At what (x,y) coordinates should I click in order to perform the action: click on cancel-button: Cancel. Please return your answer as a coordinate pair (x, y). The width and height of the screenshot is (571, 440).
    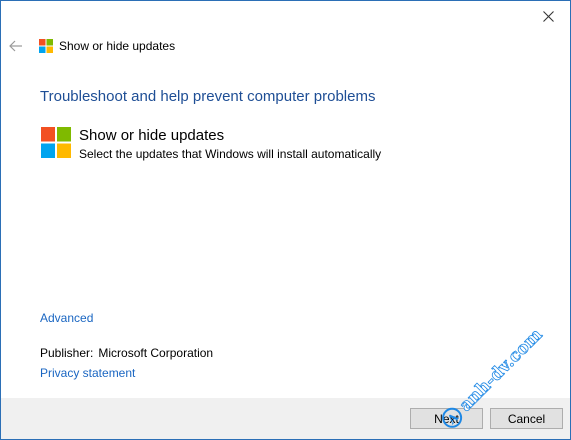
    Looking at the image, I should click on (526, 418).